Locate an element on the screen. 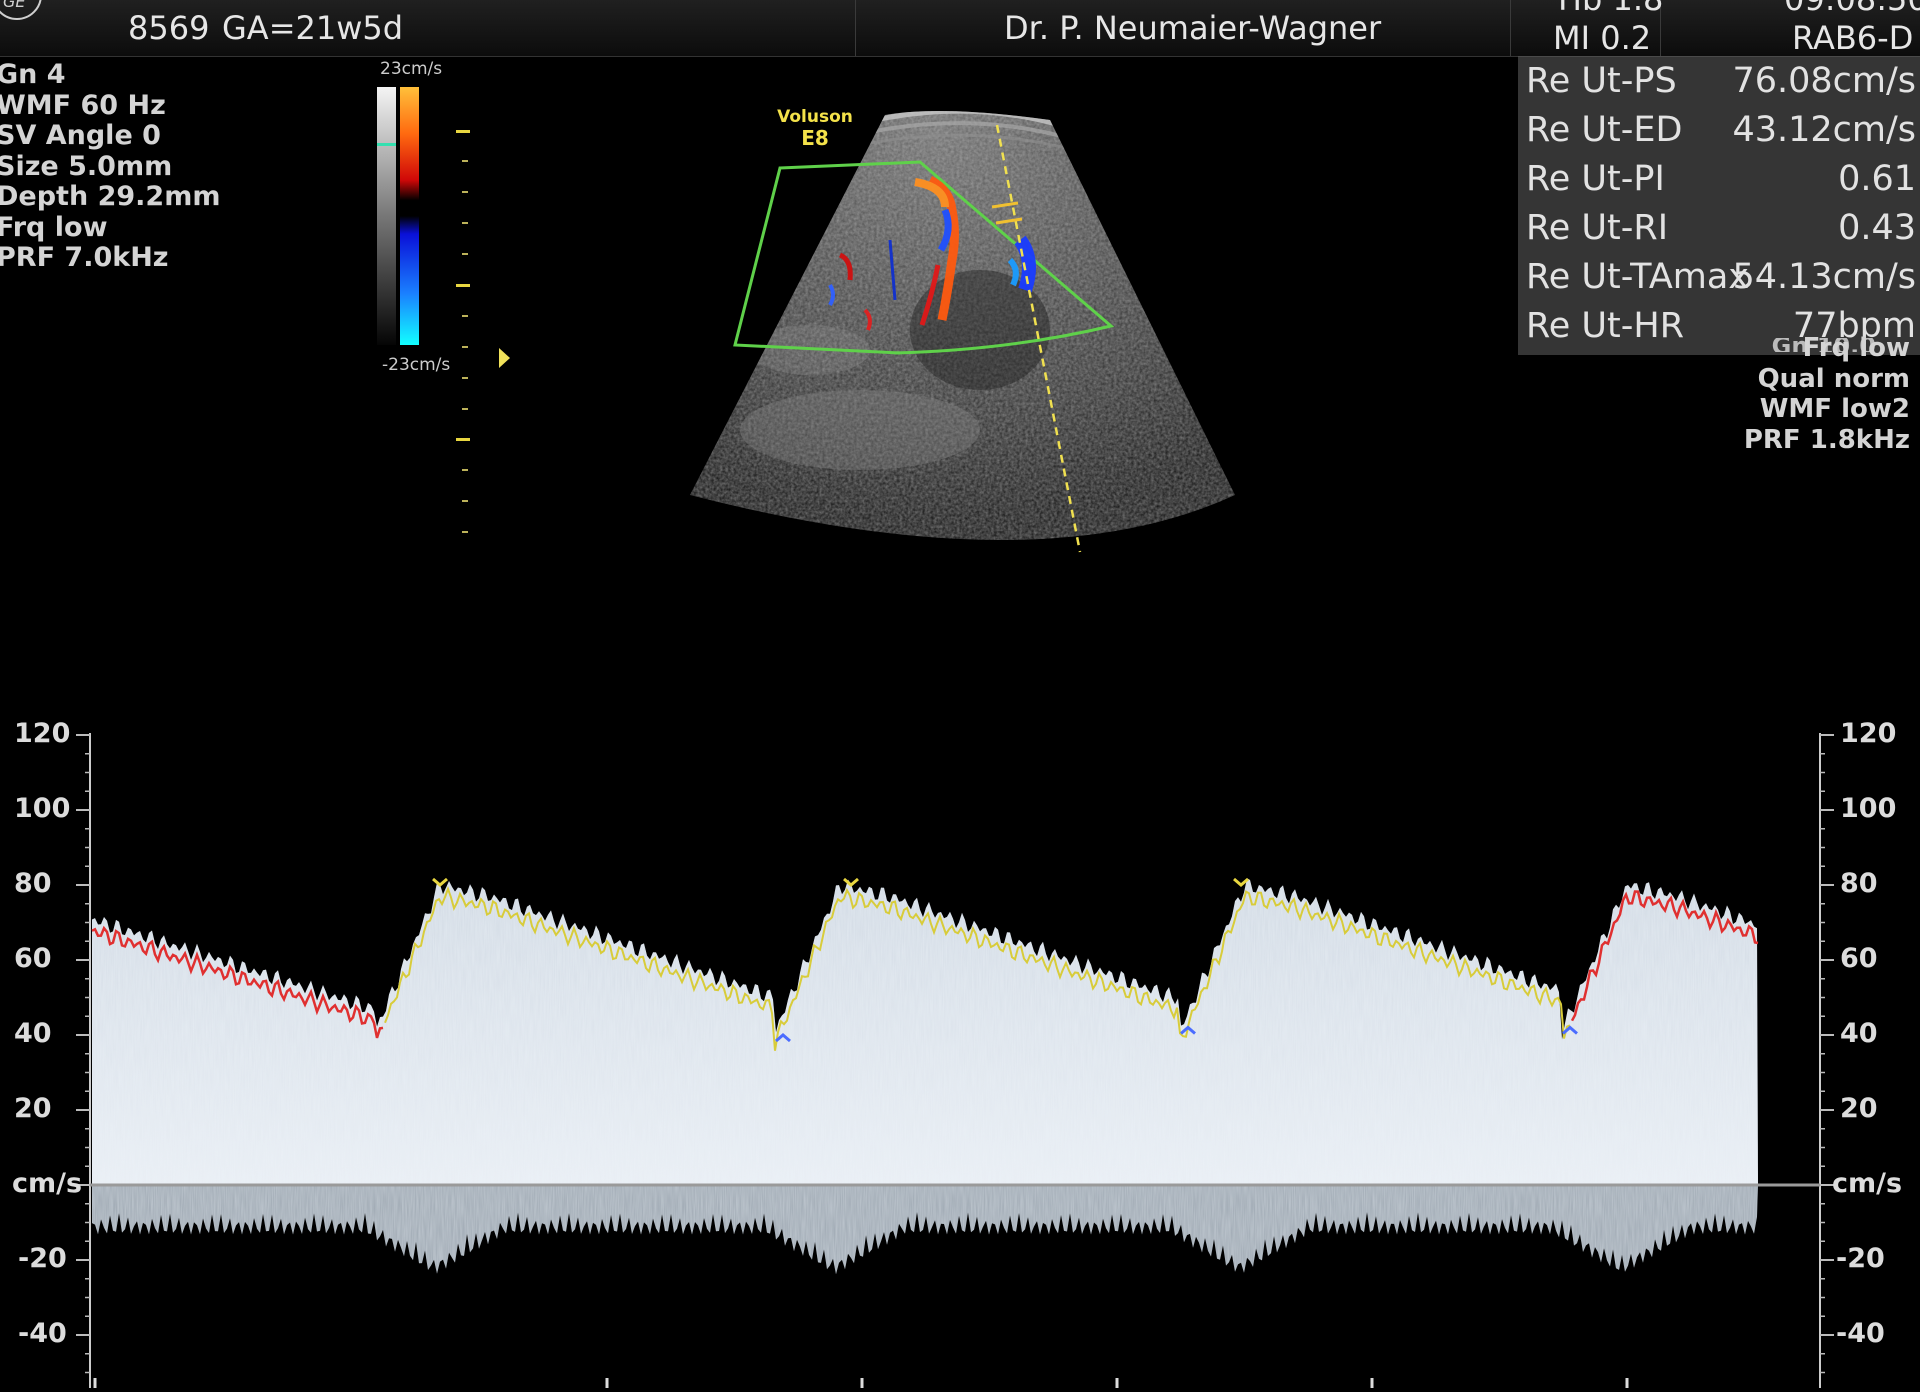 This screenshot has height=1392, width=1920. measurement-row: Re Ut-PS 76.08cm/s is located at coordinates (1719, 81).